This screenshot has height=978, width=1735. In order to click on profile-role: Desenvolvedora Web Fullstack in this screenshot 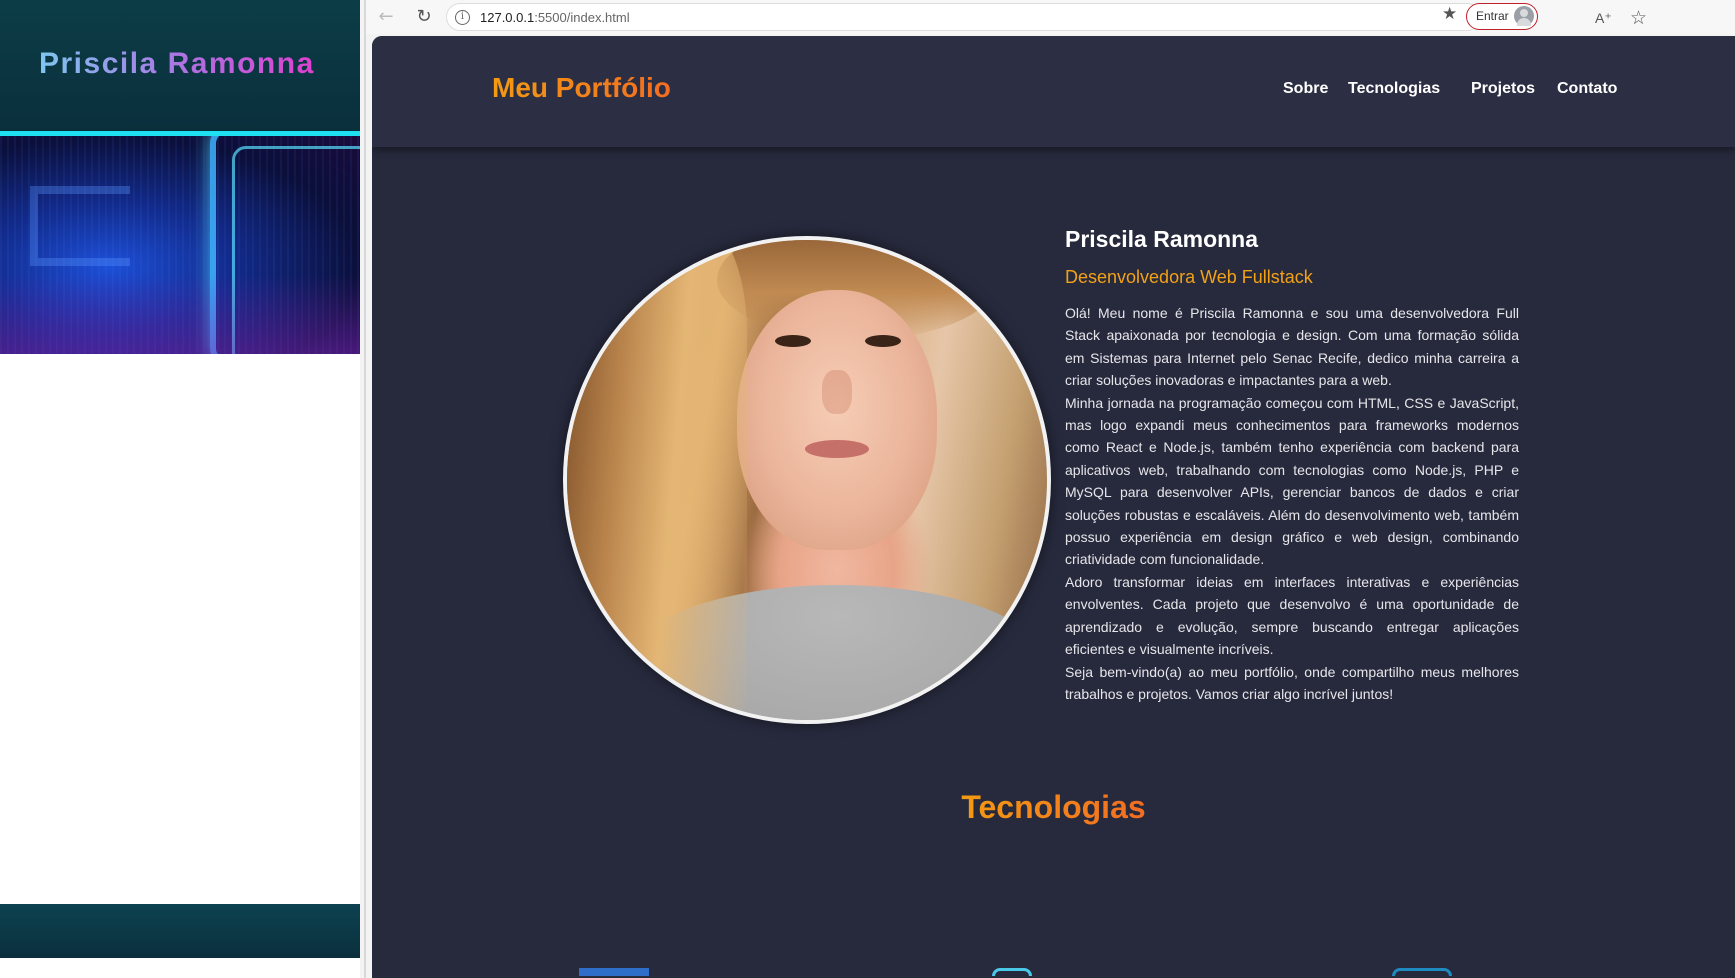, I will do `click(1189, 277)`.